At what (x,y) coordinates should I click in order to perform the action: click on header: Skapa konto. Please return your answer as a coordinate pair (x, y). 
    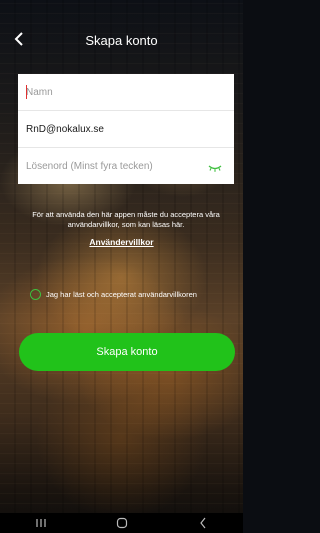
    Looking at the image, I should click on (121, 40).